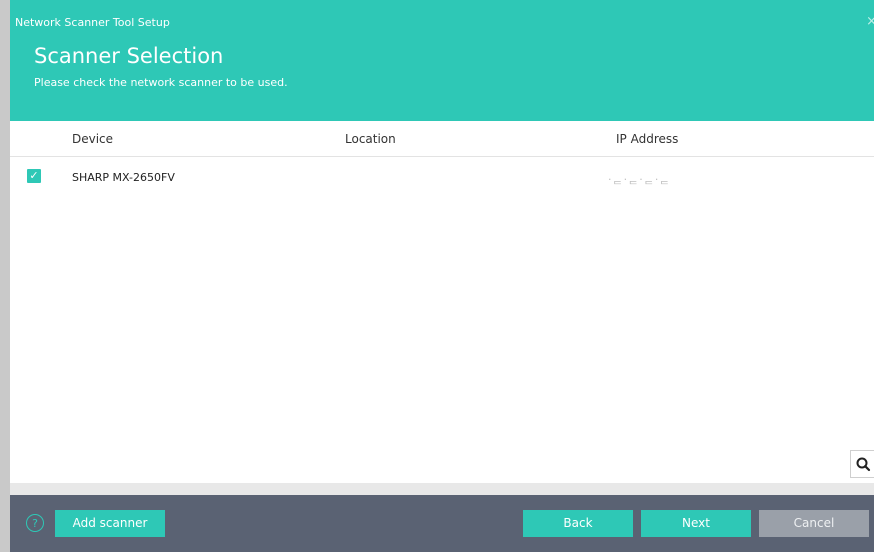  What do you see at coordinates (870, 21) in the screenshot?
I see `close-icon: ×` at bounding box center [870, 21].